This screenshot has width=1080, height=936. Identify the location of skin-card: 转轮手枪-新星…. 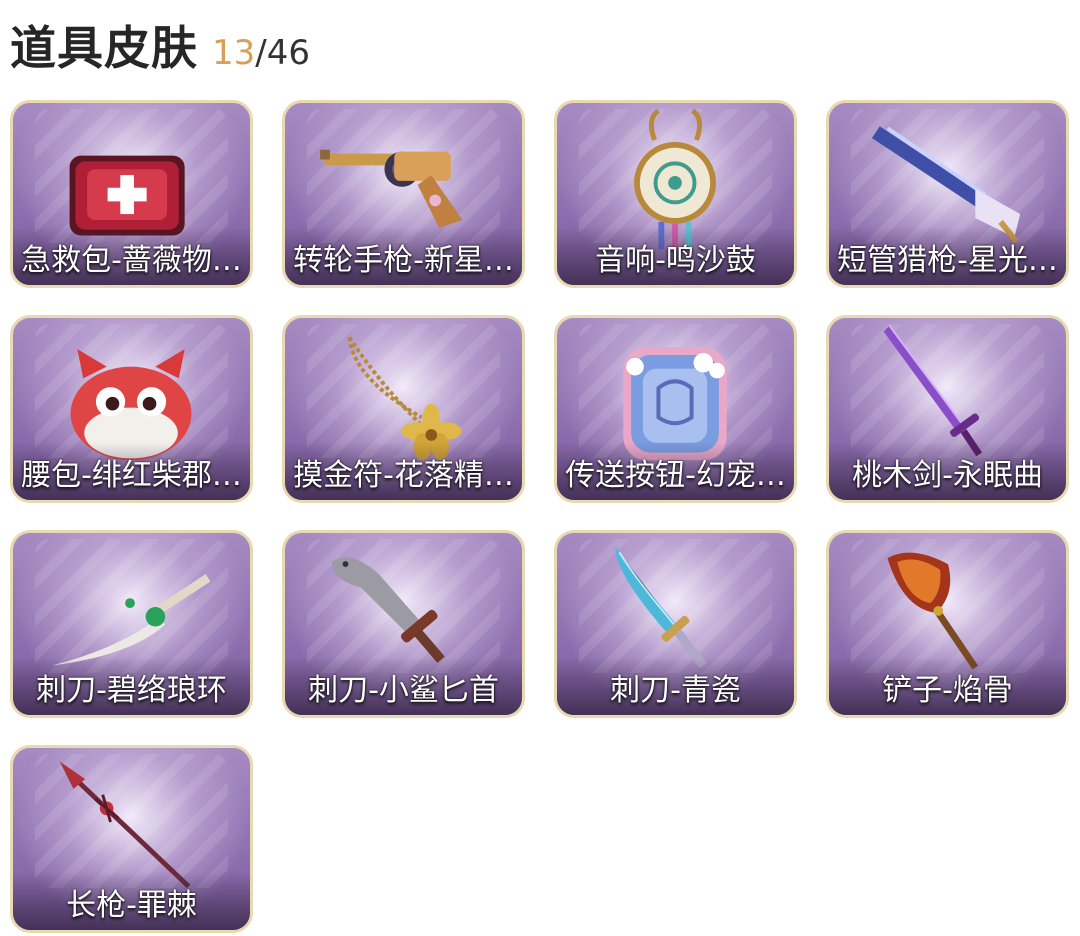
(403, 194).